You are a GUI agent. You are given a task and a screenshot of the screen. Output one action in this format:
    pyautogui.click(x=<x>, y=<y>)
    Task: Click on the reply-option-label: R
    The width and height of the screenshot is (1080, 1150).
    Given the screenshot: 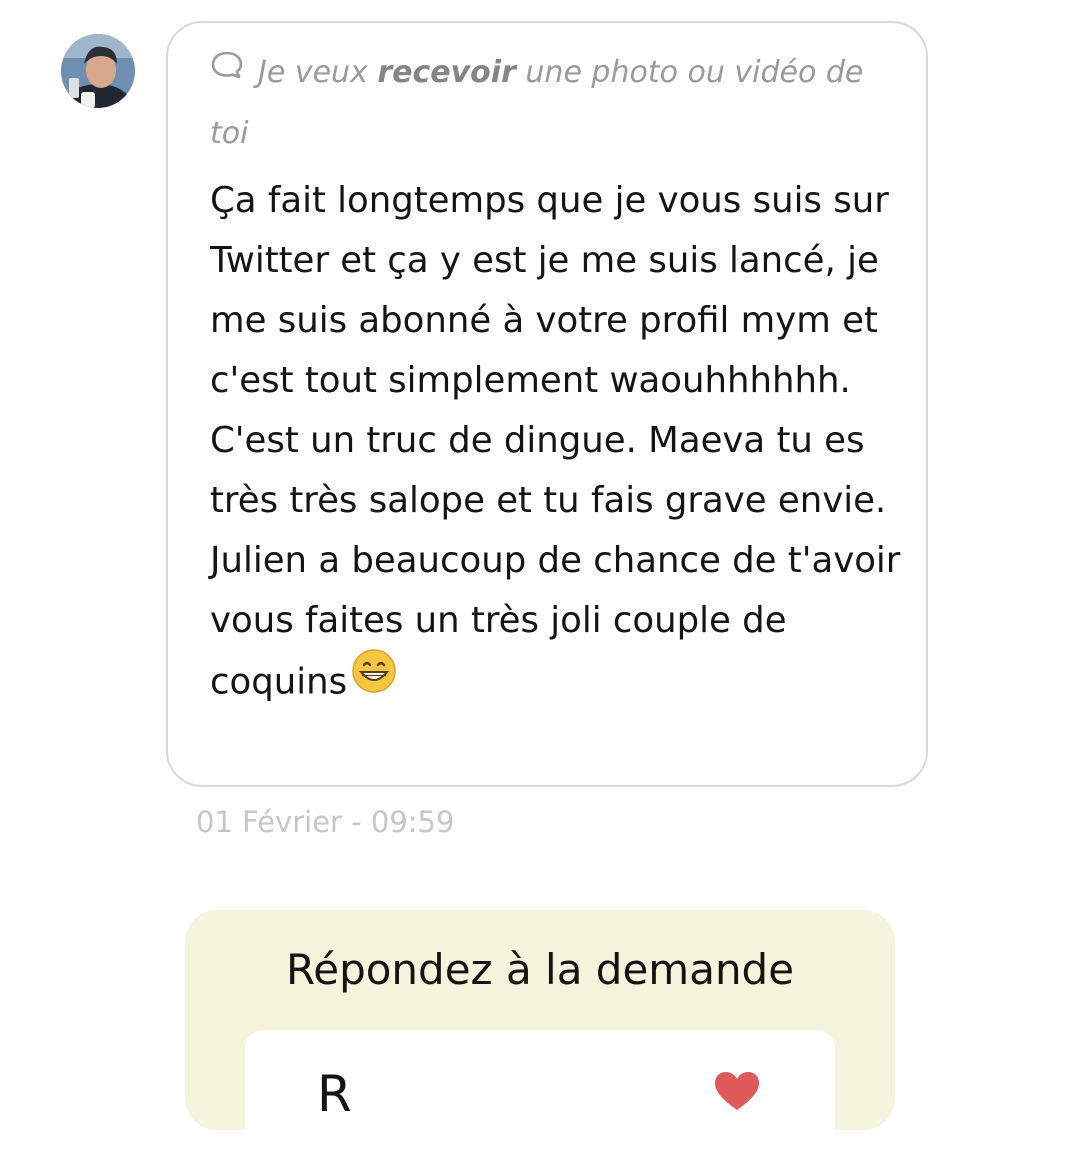 What is the action you would take?
    pyautogui.click(x=334, y=1094)
    